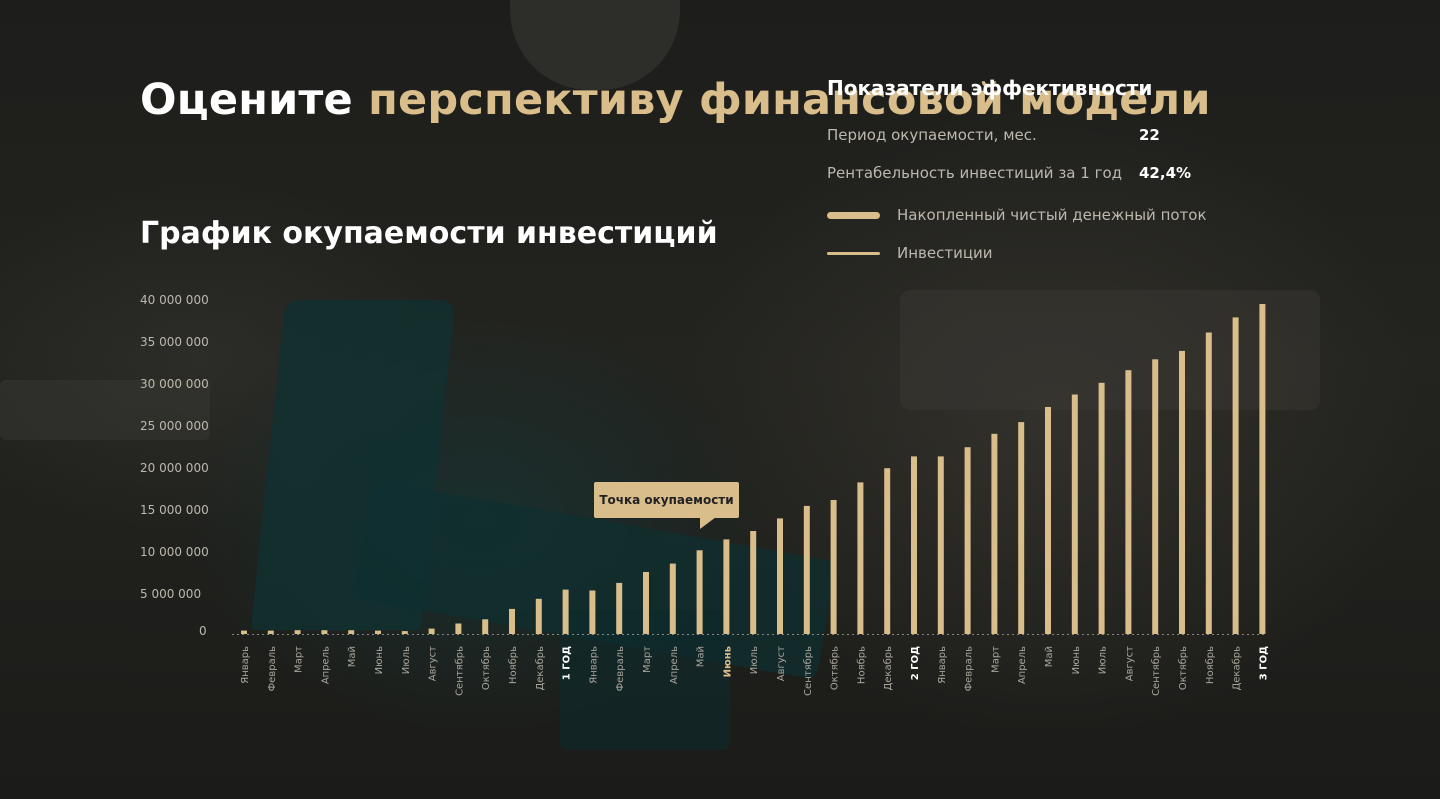 The height and width of the screenshot is (799, 1440). What do you see at coordinates (708, 523) in the screenshot?
I see `payback-point-callout-tail` at bounding box center [708, 523].